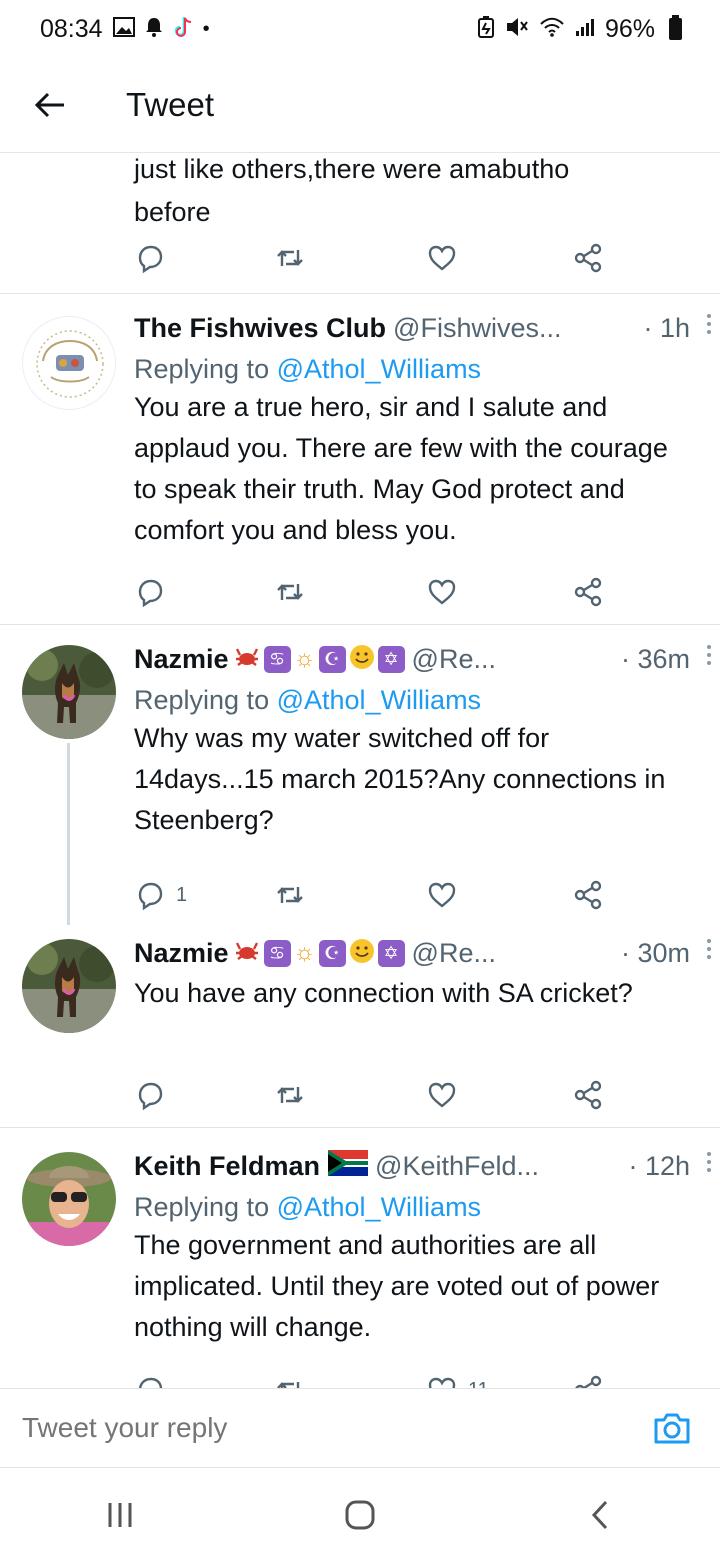 The height and width of the screenshot is (1560, 720). I want to click on like-count: 11, so click(478, 1384).